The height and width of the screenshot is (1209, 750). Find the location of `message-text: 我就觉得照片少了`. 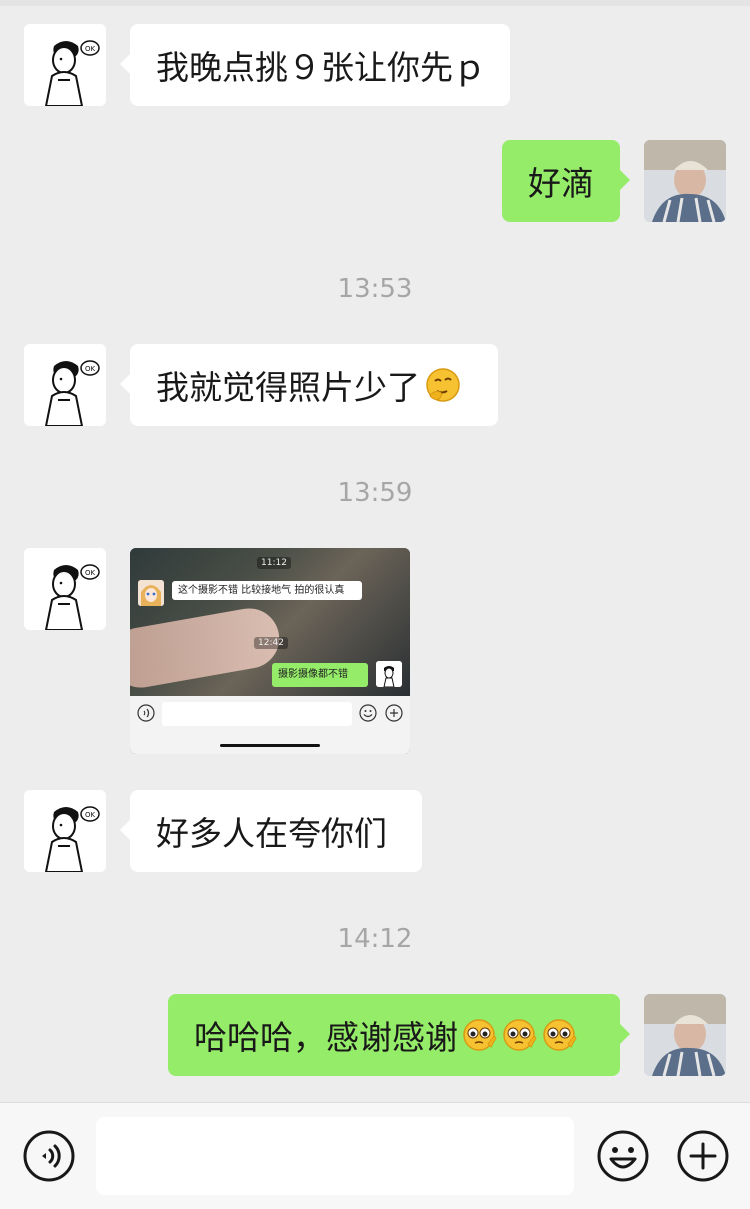

message-text: 我就觉得照片少了 is located at coordinates (288, 387).